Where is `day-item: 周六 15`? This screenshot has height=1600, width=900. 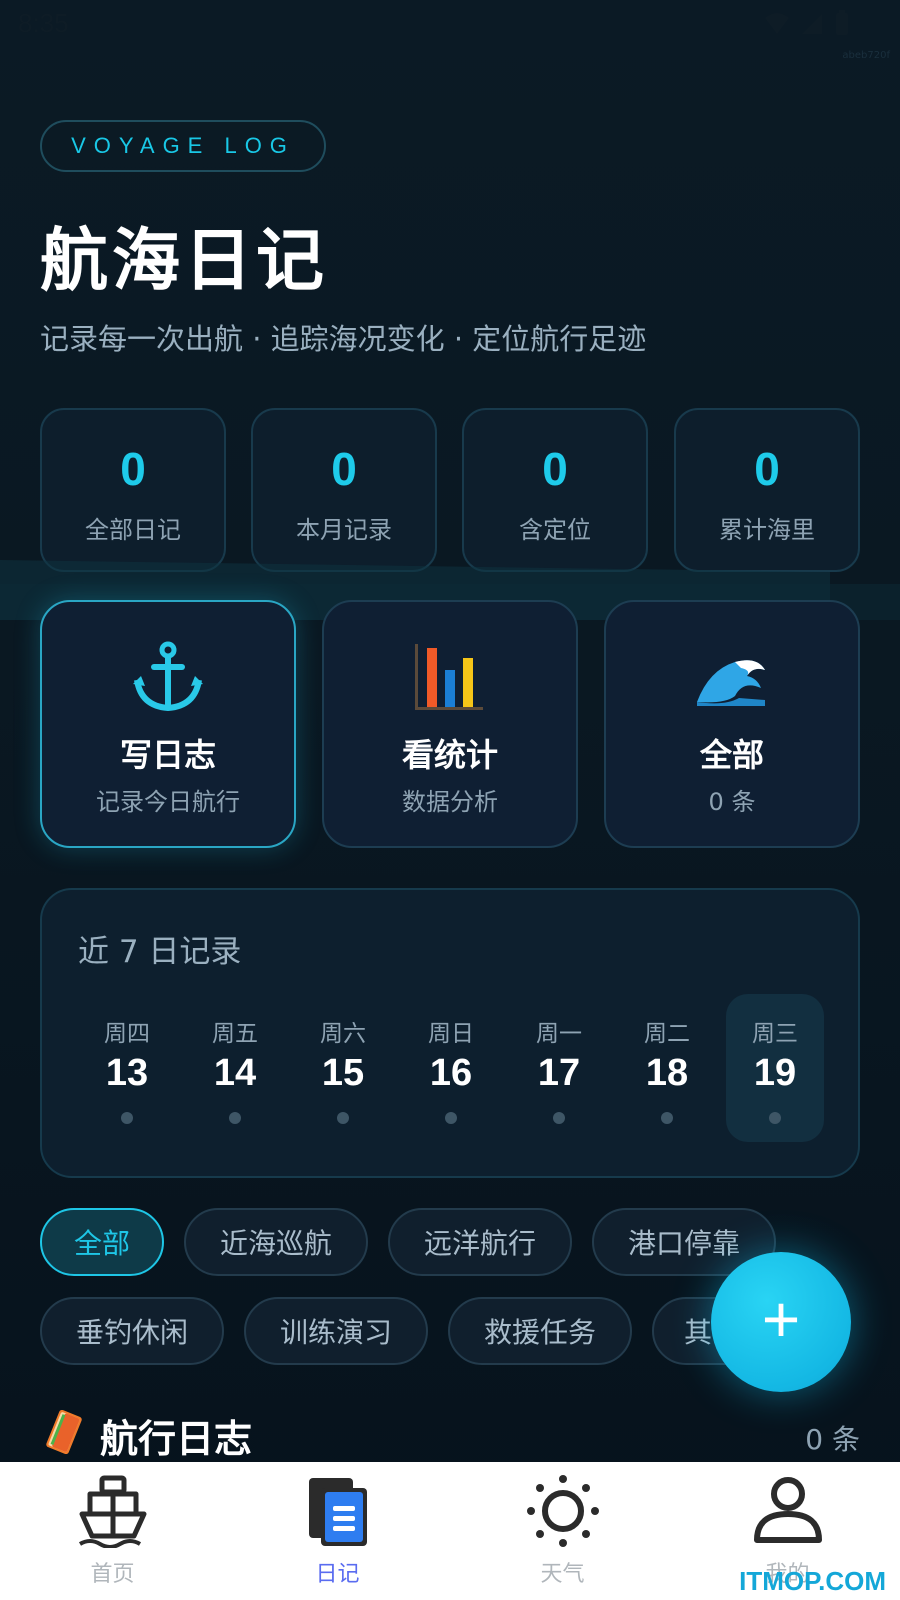
day-item: 周六 15 is located at coordinates (343, 1068).